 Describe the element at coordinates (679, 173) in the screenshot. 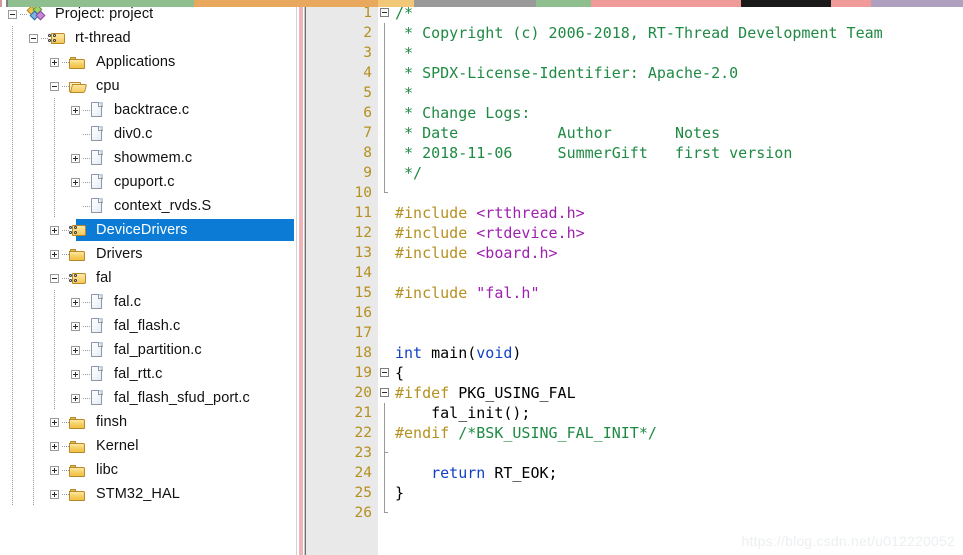

I see `code-line: */` at that location.